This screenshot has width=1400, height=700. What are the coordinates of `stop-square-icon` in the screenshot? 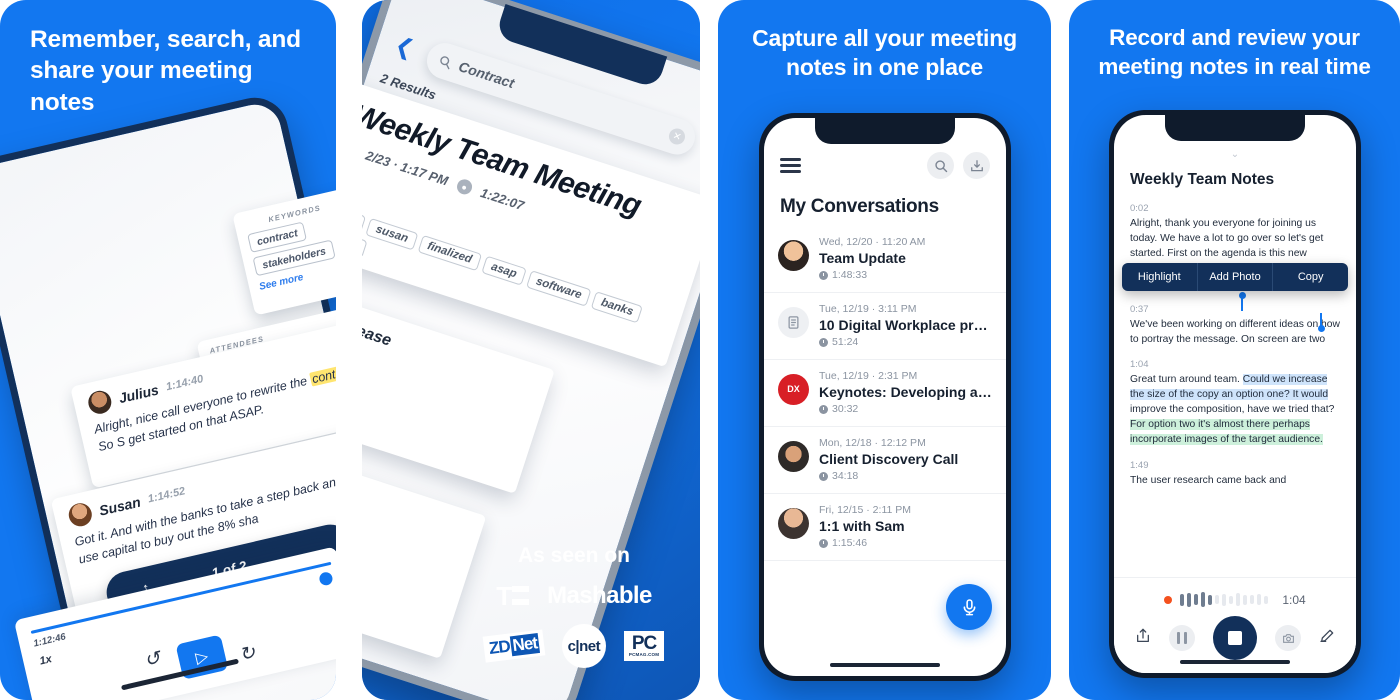 It's located at (1235, 638).